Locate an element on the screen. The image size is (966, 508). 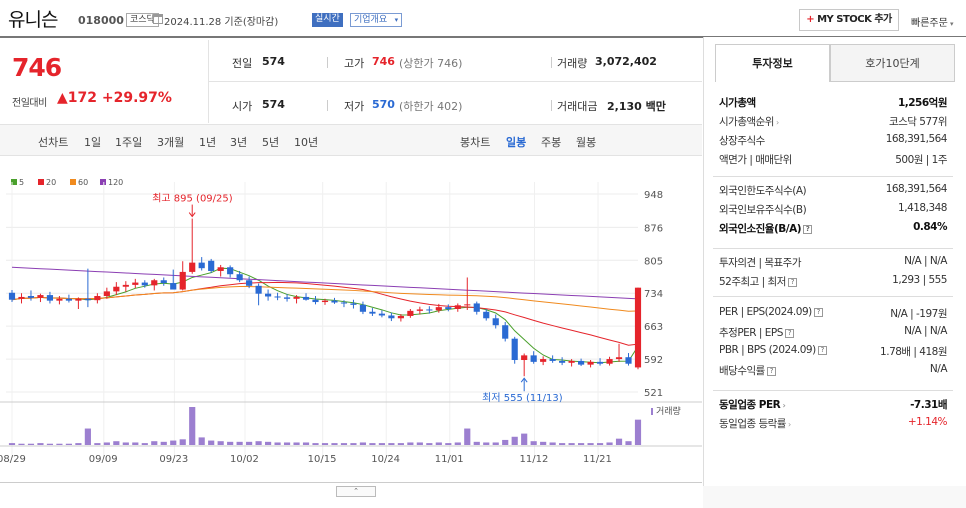
invest-row: 추정PER | EPS? N/A | N/A is located at coordinates (833, 334).